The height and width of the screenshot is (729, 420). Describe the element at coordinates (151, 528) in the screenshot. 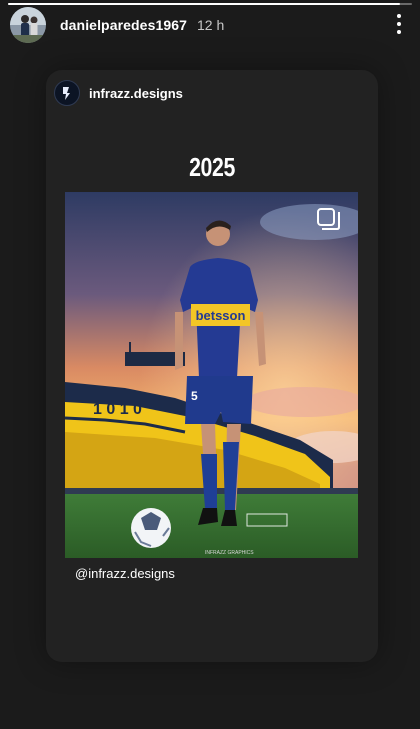

I see `soccer-ball` at that location.